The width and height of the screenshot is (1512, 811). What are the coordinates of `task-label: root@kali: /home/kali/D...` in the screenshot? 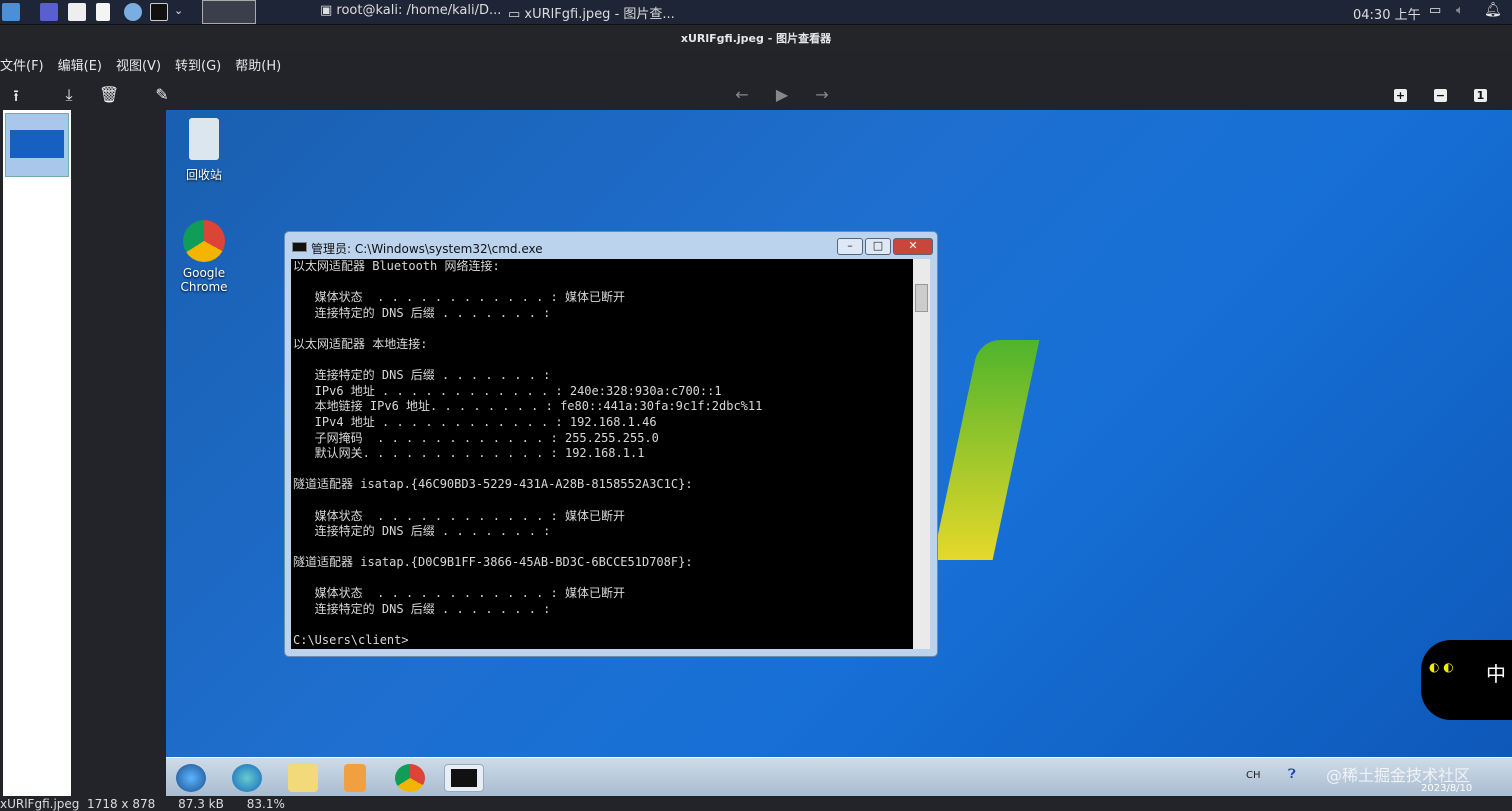 It's located at (419, 10).